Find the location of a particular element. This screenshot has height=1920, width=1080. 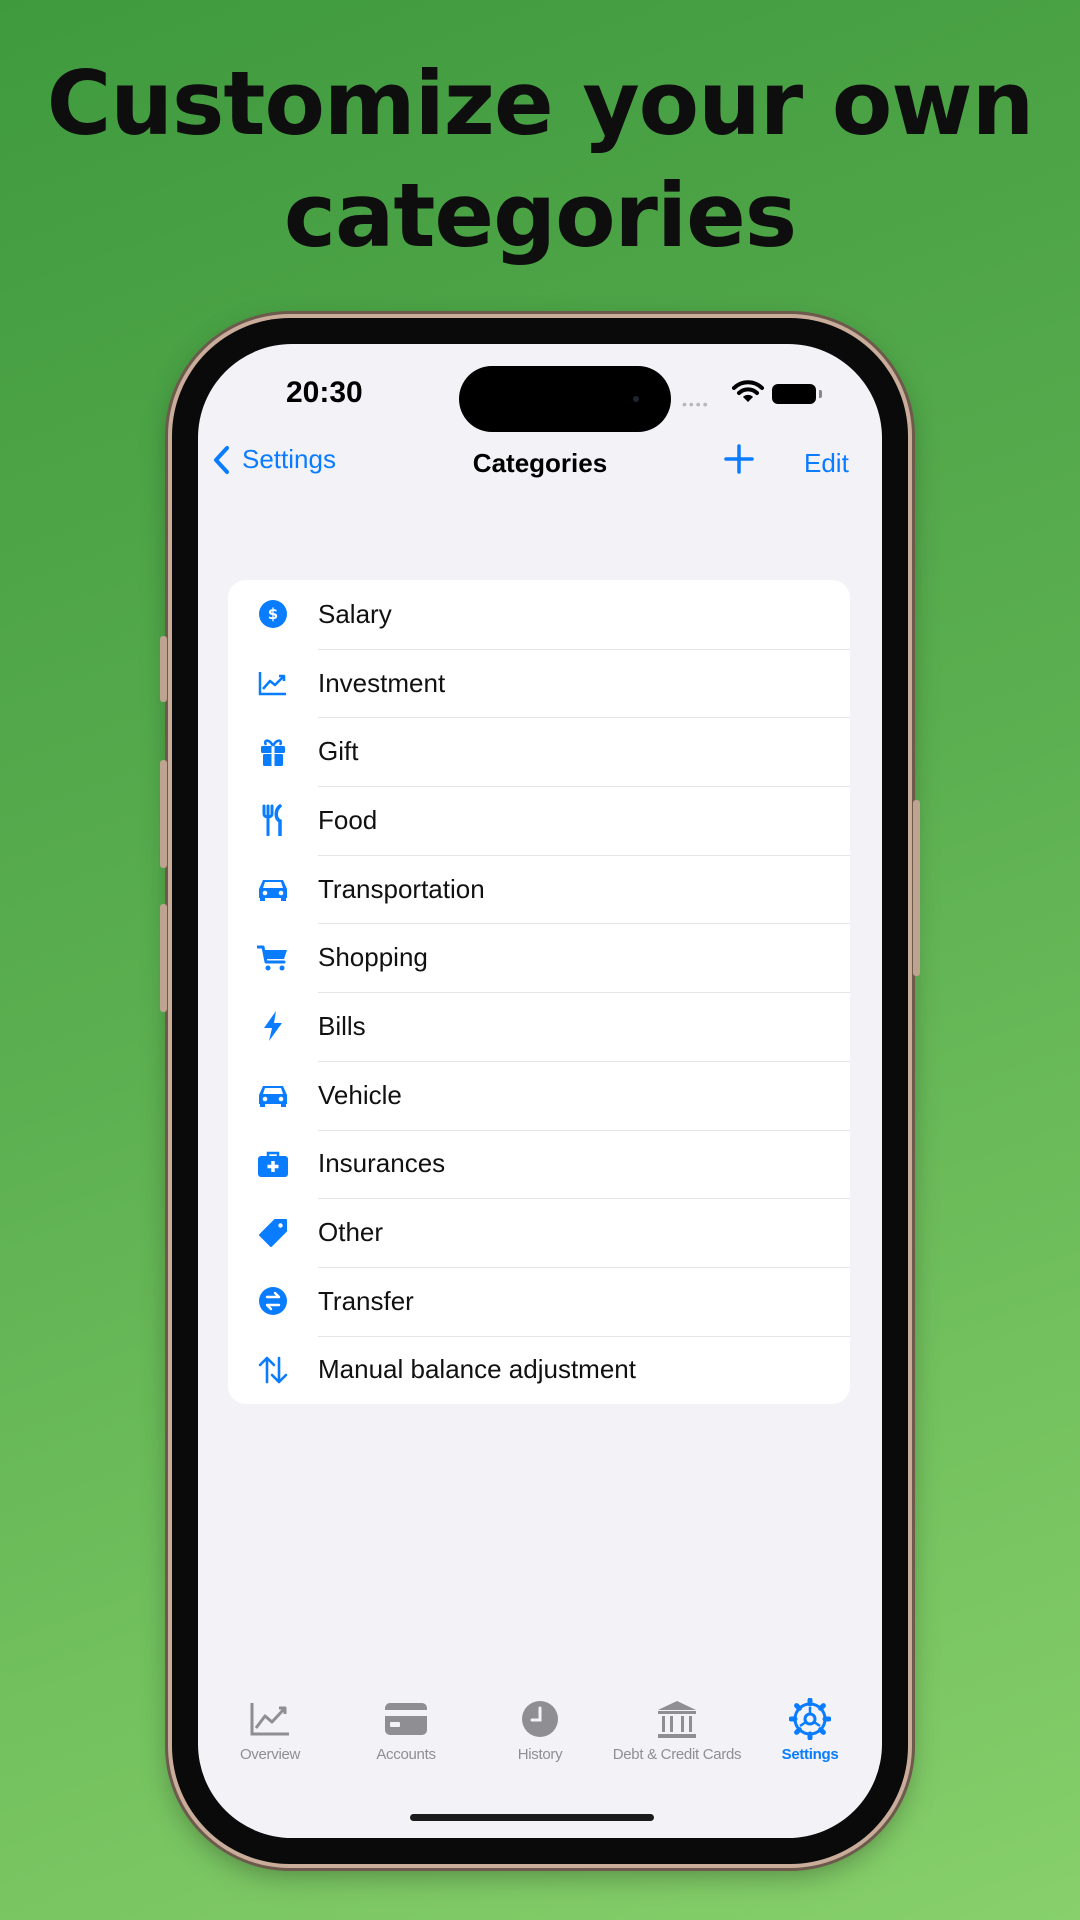

wifi-icon is located at coordinates (748, 391).